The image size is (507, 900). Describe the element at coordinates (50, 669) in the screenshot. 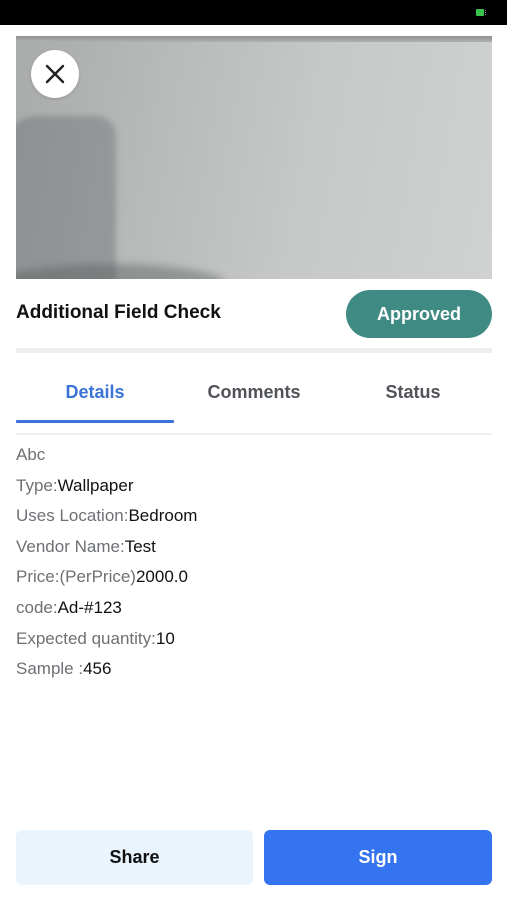

I see `detail-label: Sample :` at that location.